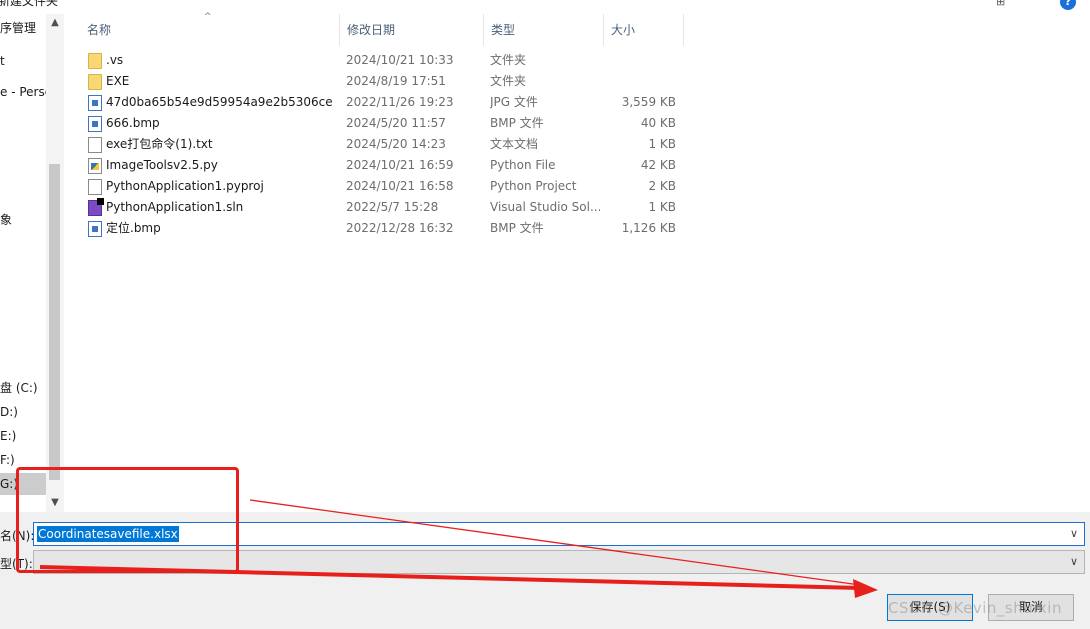 The image size is (1090, 629). Describe the element at coordinates (658, 165) in the screenshot. I see `file-size: 42 KB` at that location.